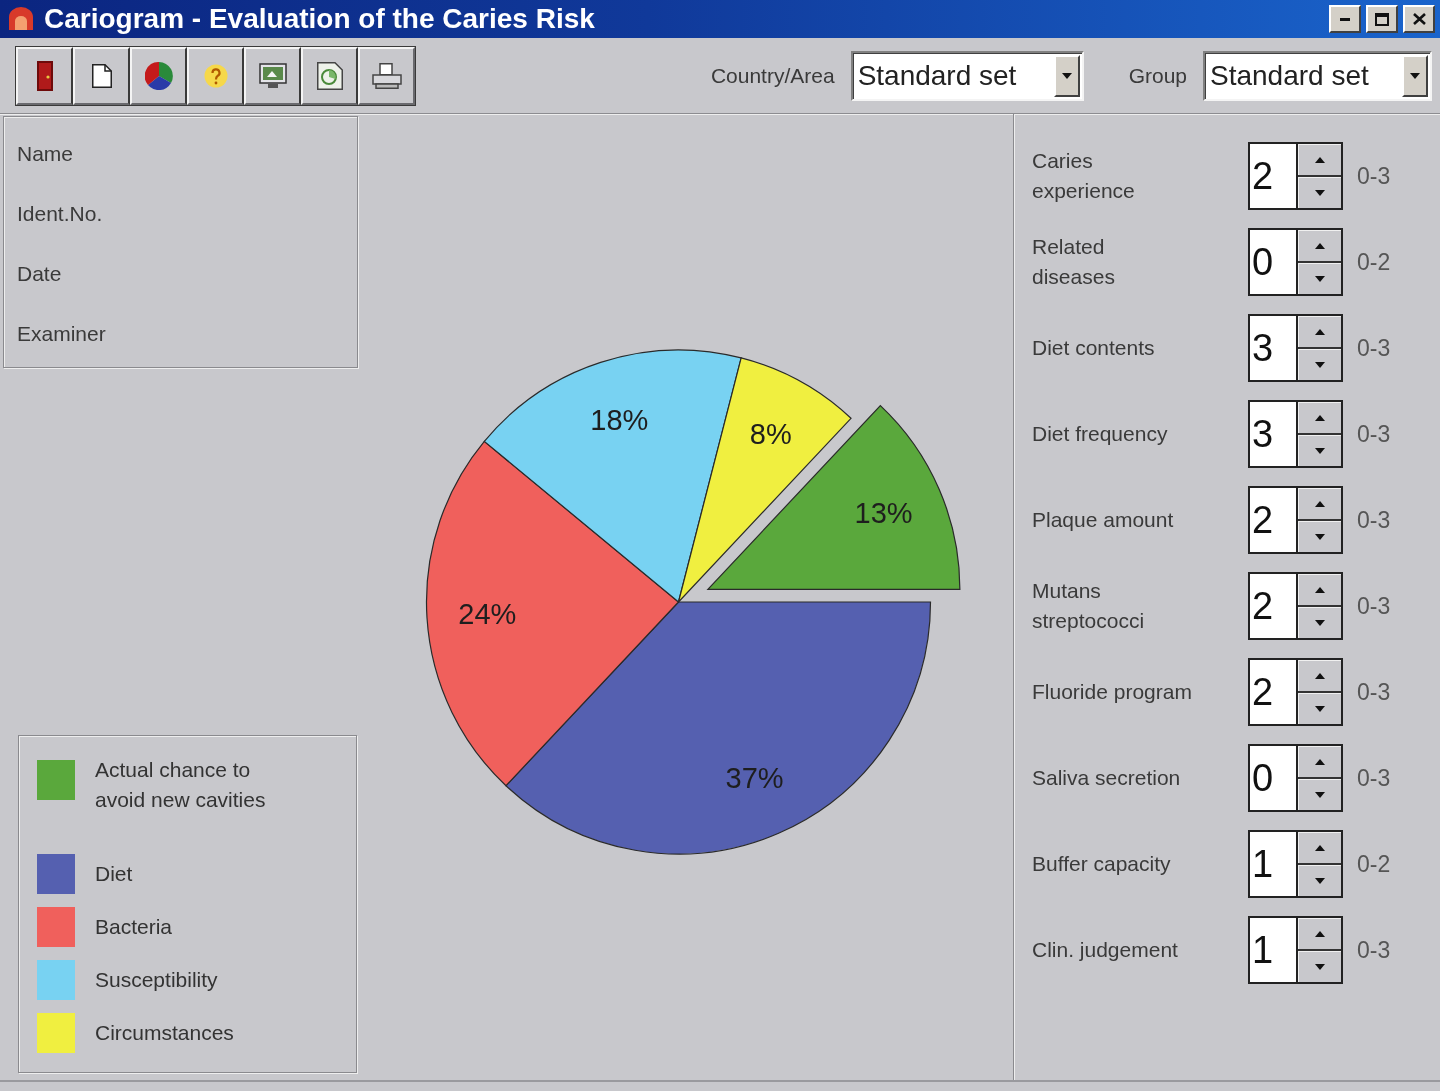  Describe the element at coordinates (754, 777) in the screenshot. I see `slice-label: 37%` at that location.